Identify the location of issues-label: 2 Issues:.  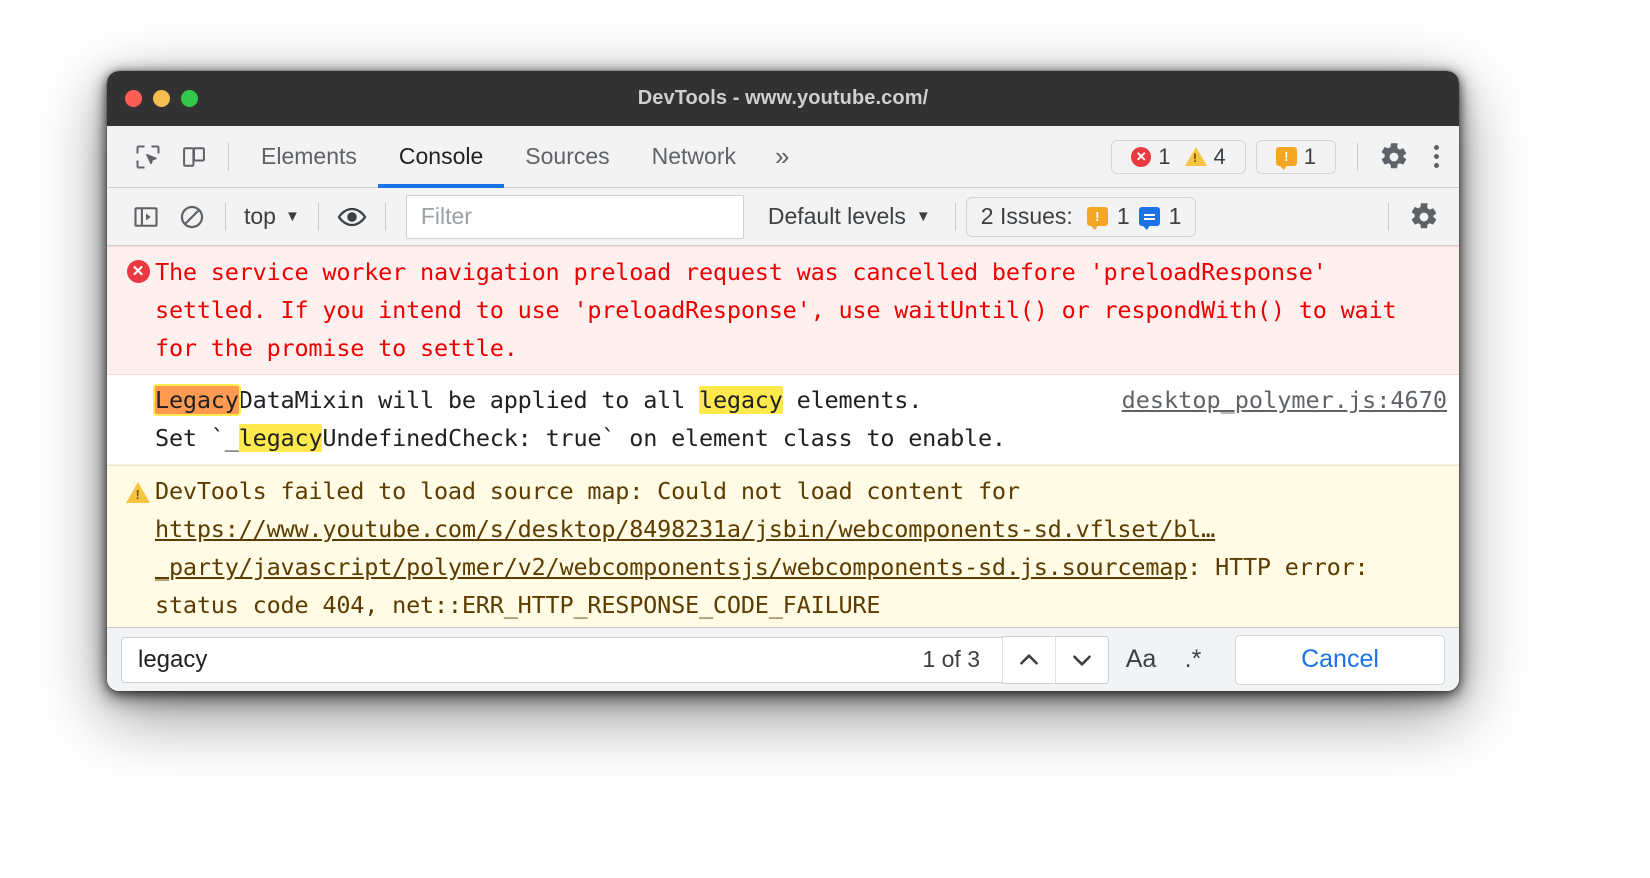
(1026, 216).